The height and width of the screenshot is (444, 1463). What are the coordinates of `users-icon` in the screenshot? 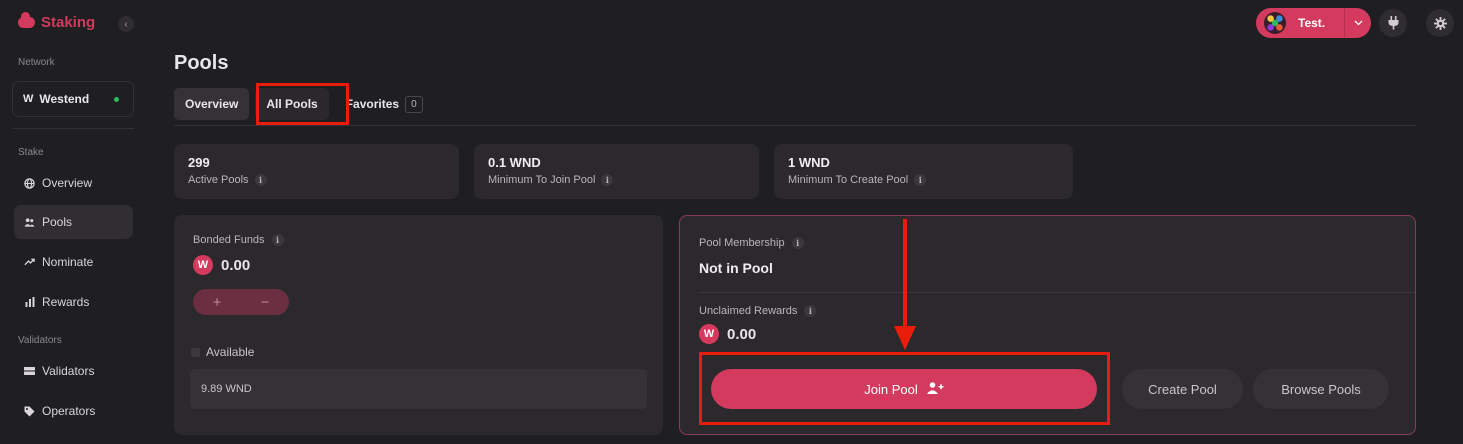 It's located at (29, 222).